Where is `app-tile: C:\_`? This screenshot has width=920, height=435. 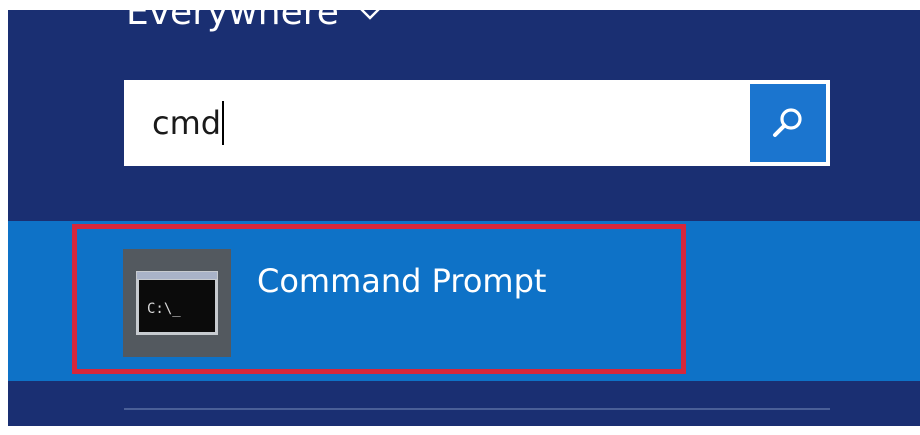 app-tile: C:\_ is located at coordinates (177, 303).